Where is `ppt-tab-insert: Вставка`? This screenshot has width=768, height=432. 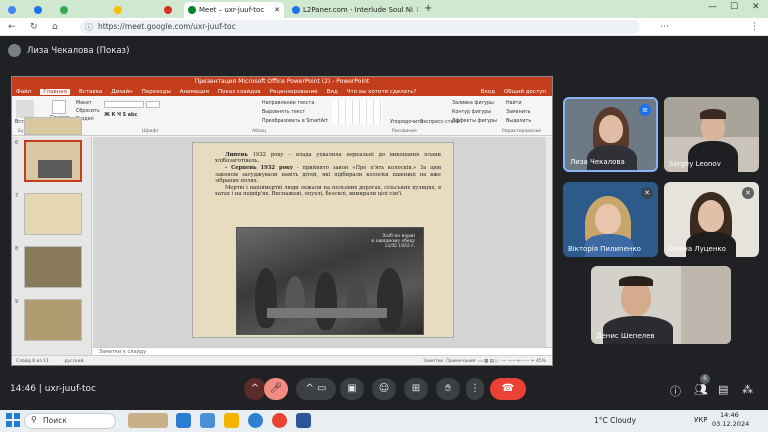
ppt-tab-insert: Вставка is located at coordinates (90, 92).